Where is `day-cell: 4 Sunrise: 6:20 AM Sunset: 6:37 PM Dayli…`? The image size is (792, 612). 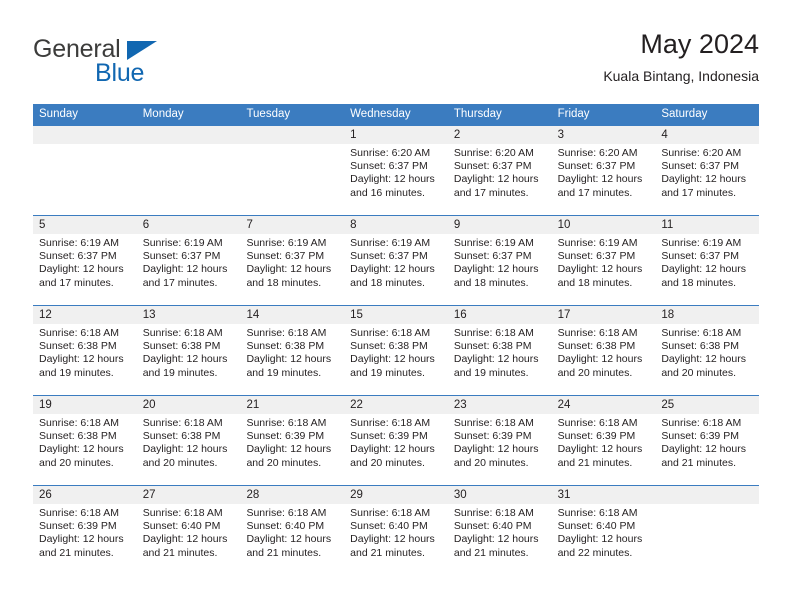 day-cell: 4 Sunrise: 6:20 AM Sunset: 6:37 PM Dayli… is located at coordinates (707, 170).